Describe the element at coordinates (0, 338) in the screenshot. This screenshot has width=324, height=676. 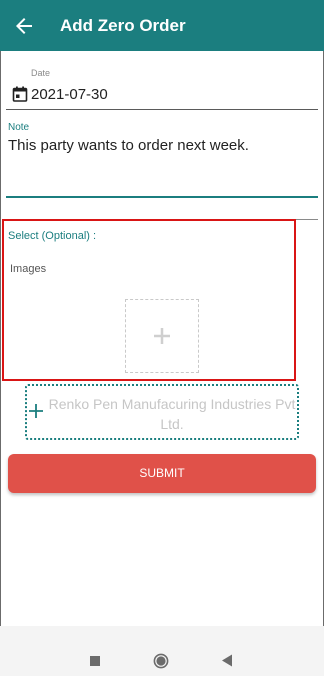
I see `page-left-edge` at that location.